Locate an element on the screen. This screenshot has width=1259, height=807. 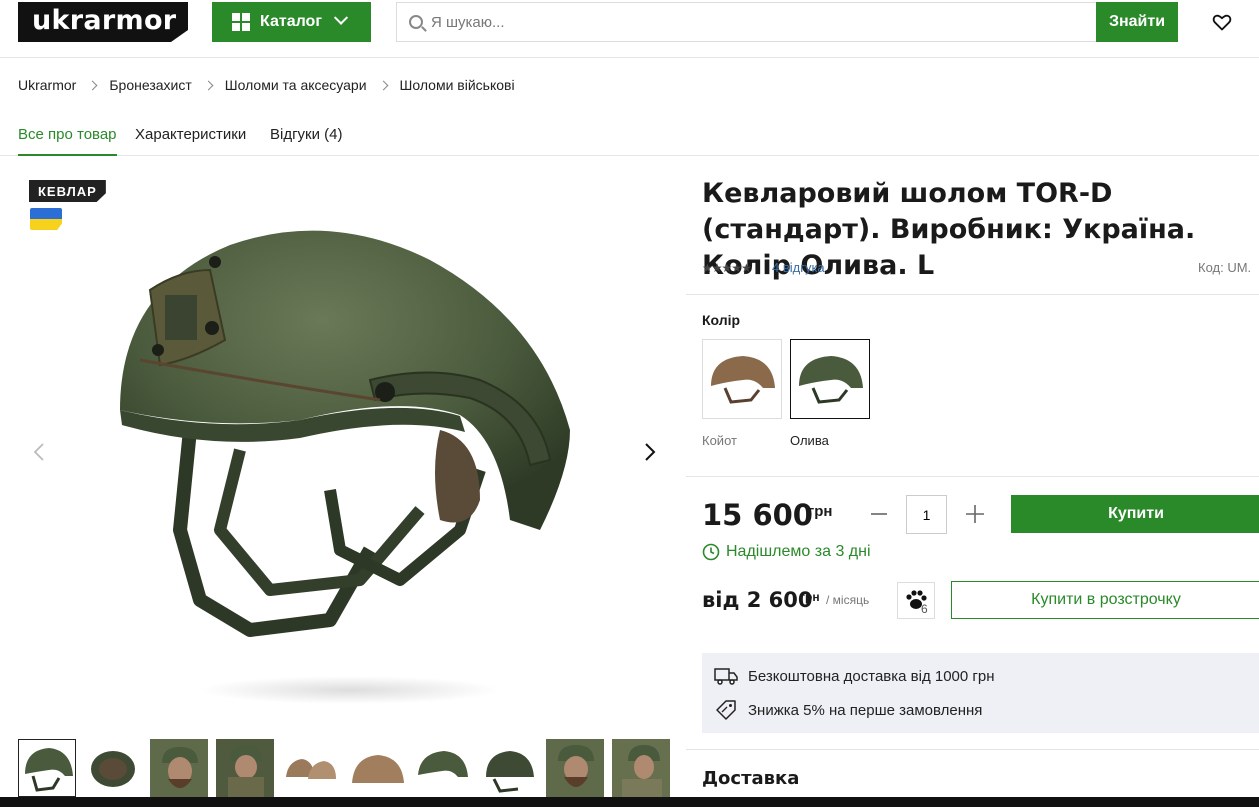
material-badge: КЕВЛАР is located at coordinates (67, 191).